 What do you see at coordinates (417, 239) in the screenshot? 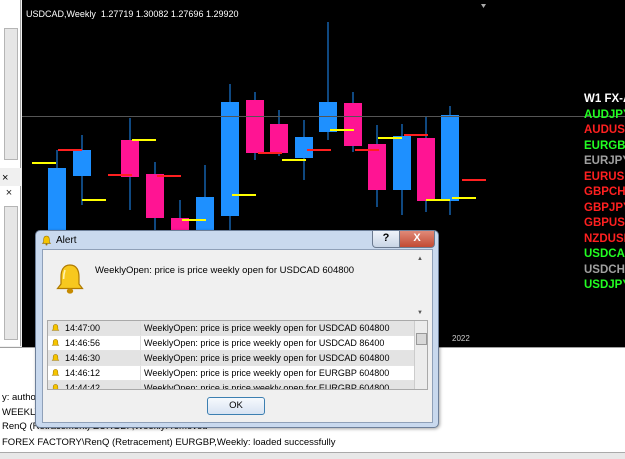
I see `close-button: X` at bounding box center [417, 239].